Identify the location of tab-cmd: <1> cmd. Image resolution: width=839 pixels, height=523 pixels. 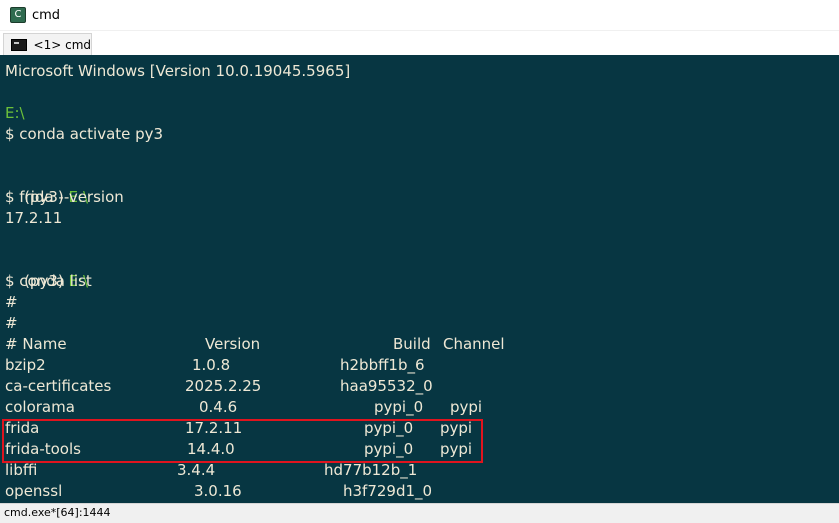
(47, 44).